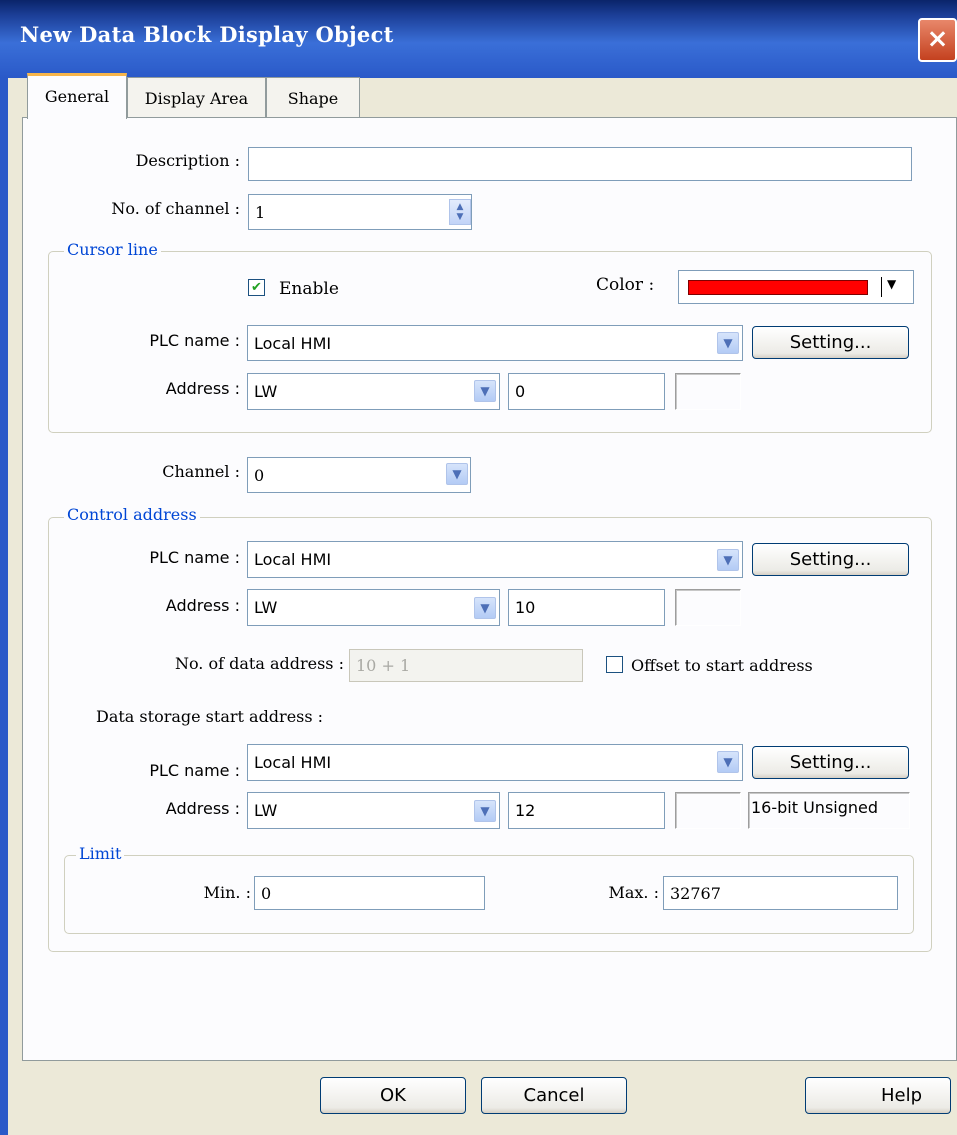 The image size is (957, 1135). I want to click on cursor-address-device: LW, so click(373, 391).